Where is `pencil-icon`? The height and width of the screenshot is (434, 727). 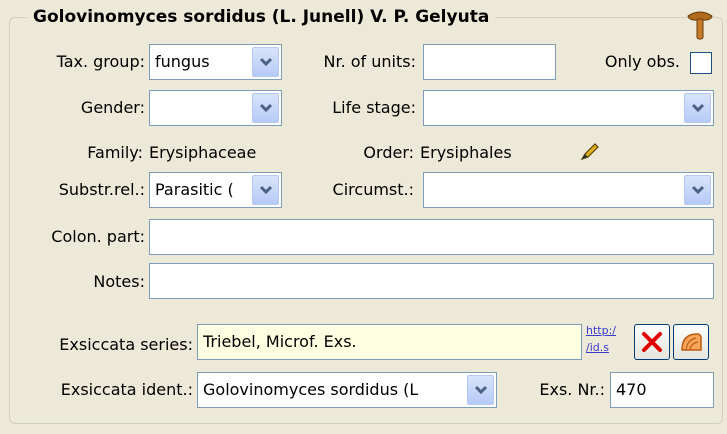
pencil-icon is located at coordinates (590, 152).